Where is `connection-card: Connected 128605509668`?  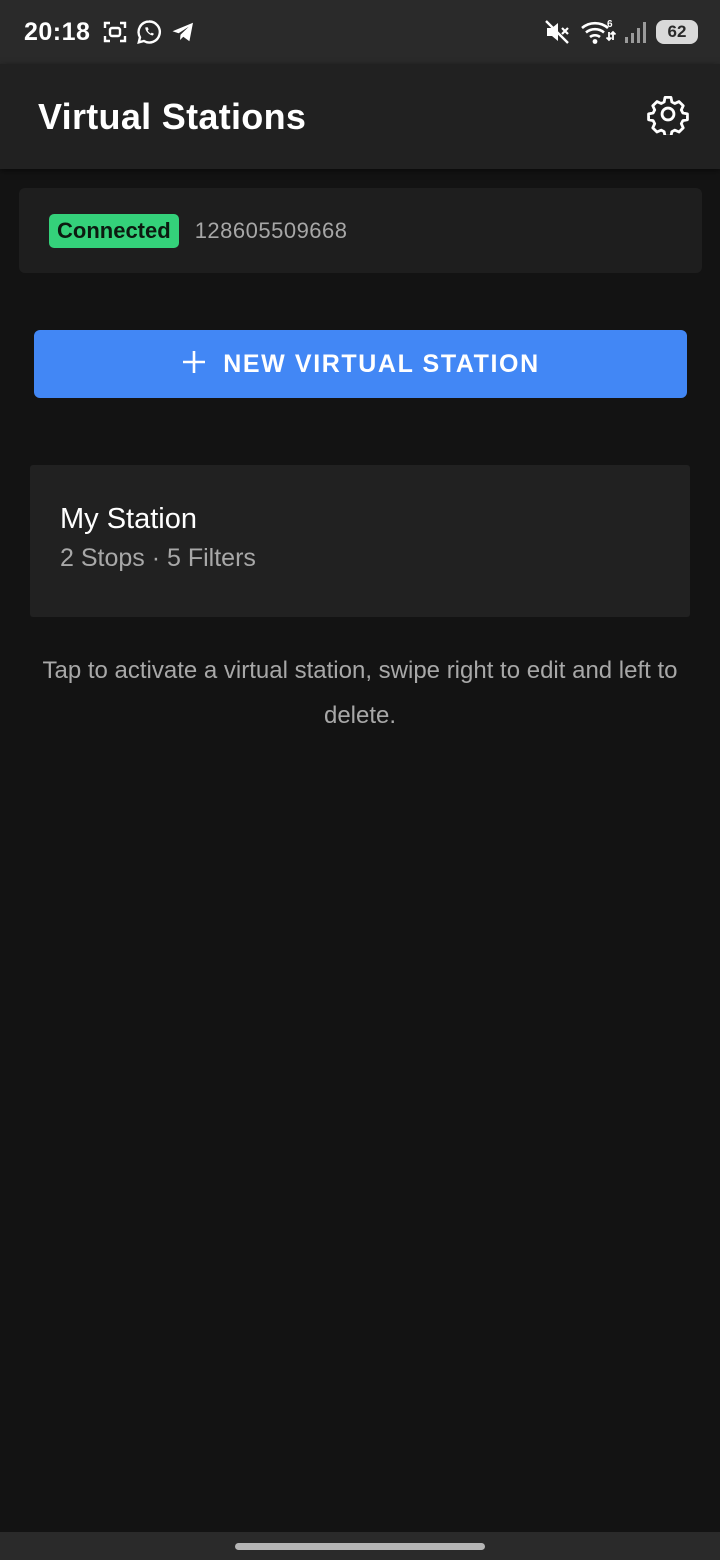 connection-card: Connected 128605509668 is located at coordinates (360, 230).